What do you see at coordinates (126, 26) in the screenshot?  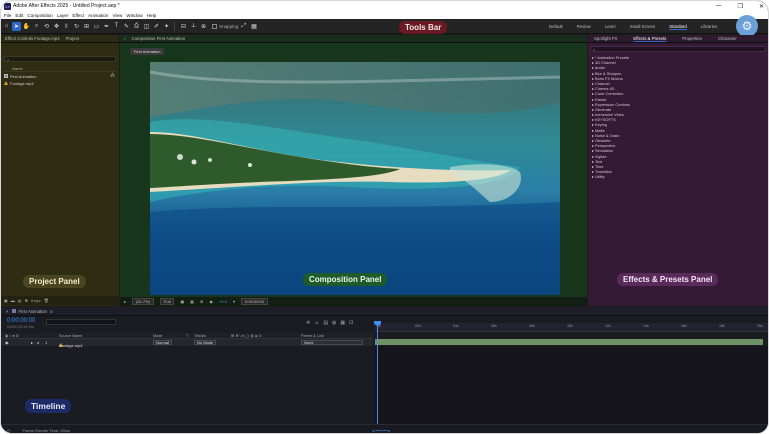 I see `brush-tool-icon: ✎` at bounding box center [126, 26].